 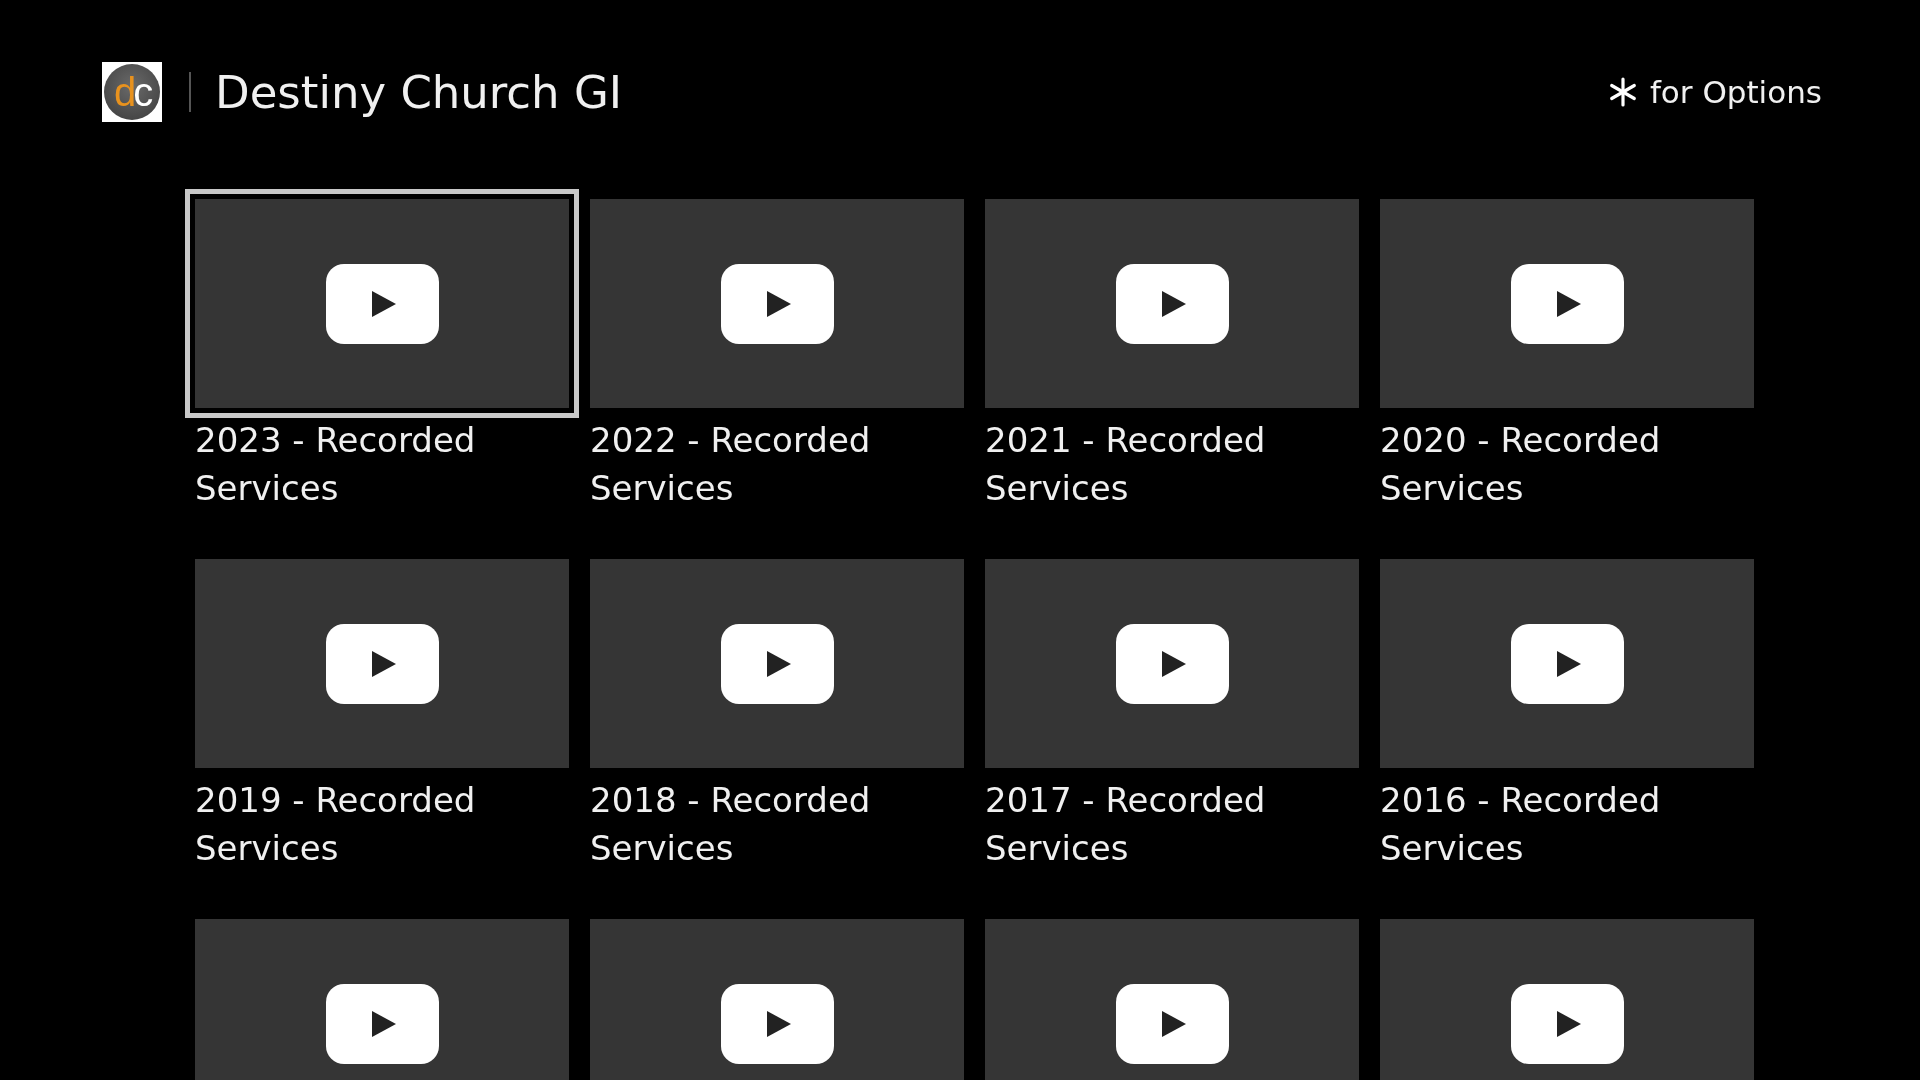 I want to click on video-title: 2022 - Recorded Services, so click(x=731, y=464).